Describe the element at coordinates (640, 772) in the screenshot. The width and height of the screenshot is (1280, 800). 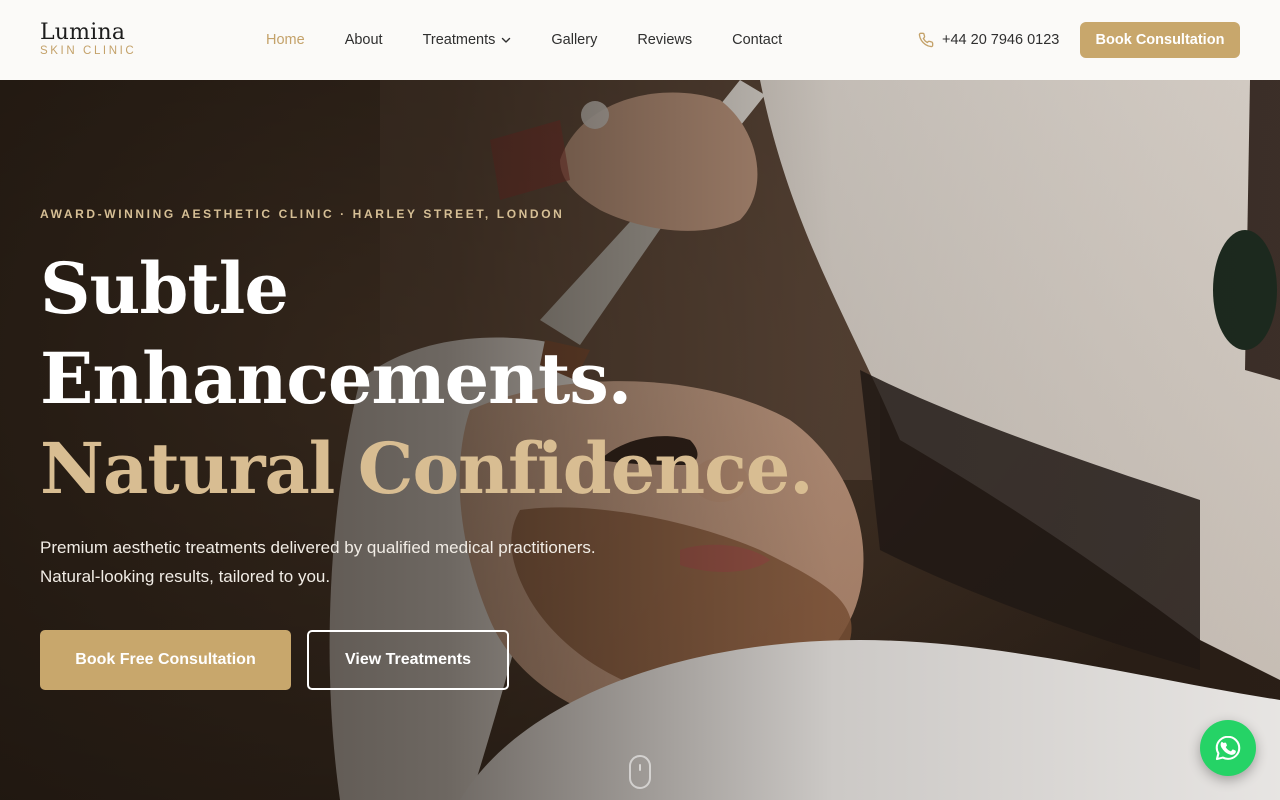
I see `scroll-mouse-icon` at that location.